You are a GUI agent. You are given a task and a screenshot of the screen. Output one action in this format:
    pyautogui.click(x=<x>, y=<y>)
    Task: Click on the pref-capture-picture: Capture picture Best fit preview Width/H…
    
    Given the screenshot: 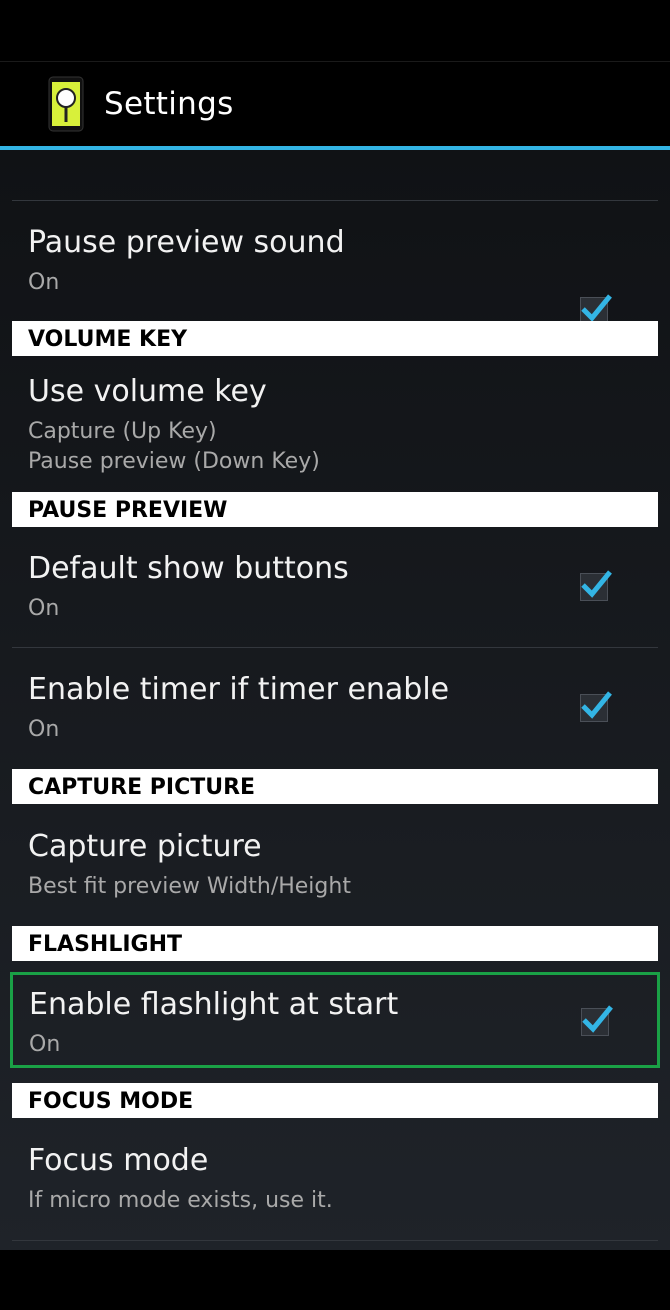 What is the action you would take?
    pyautogui.click(x=335, y=865)
    